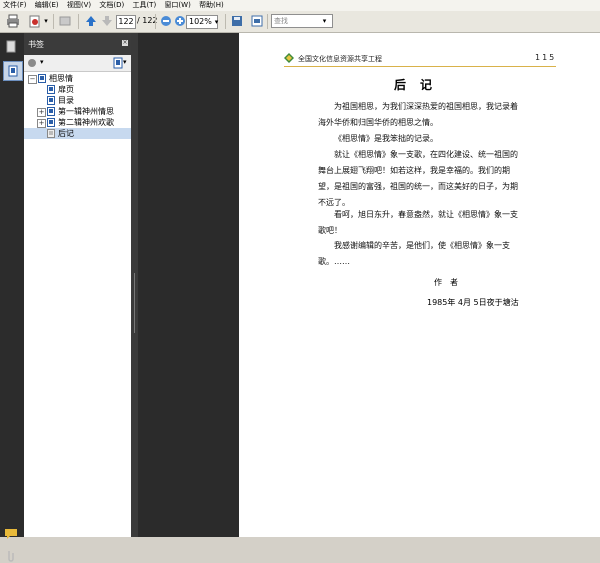 Image resolution: width=600 pixels, height=563 pixels. I want to click on bookmark-item: + 第二辑神州欢歌, so click(77, 122).